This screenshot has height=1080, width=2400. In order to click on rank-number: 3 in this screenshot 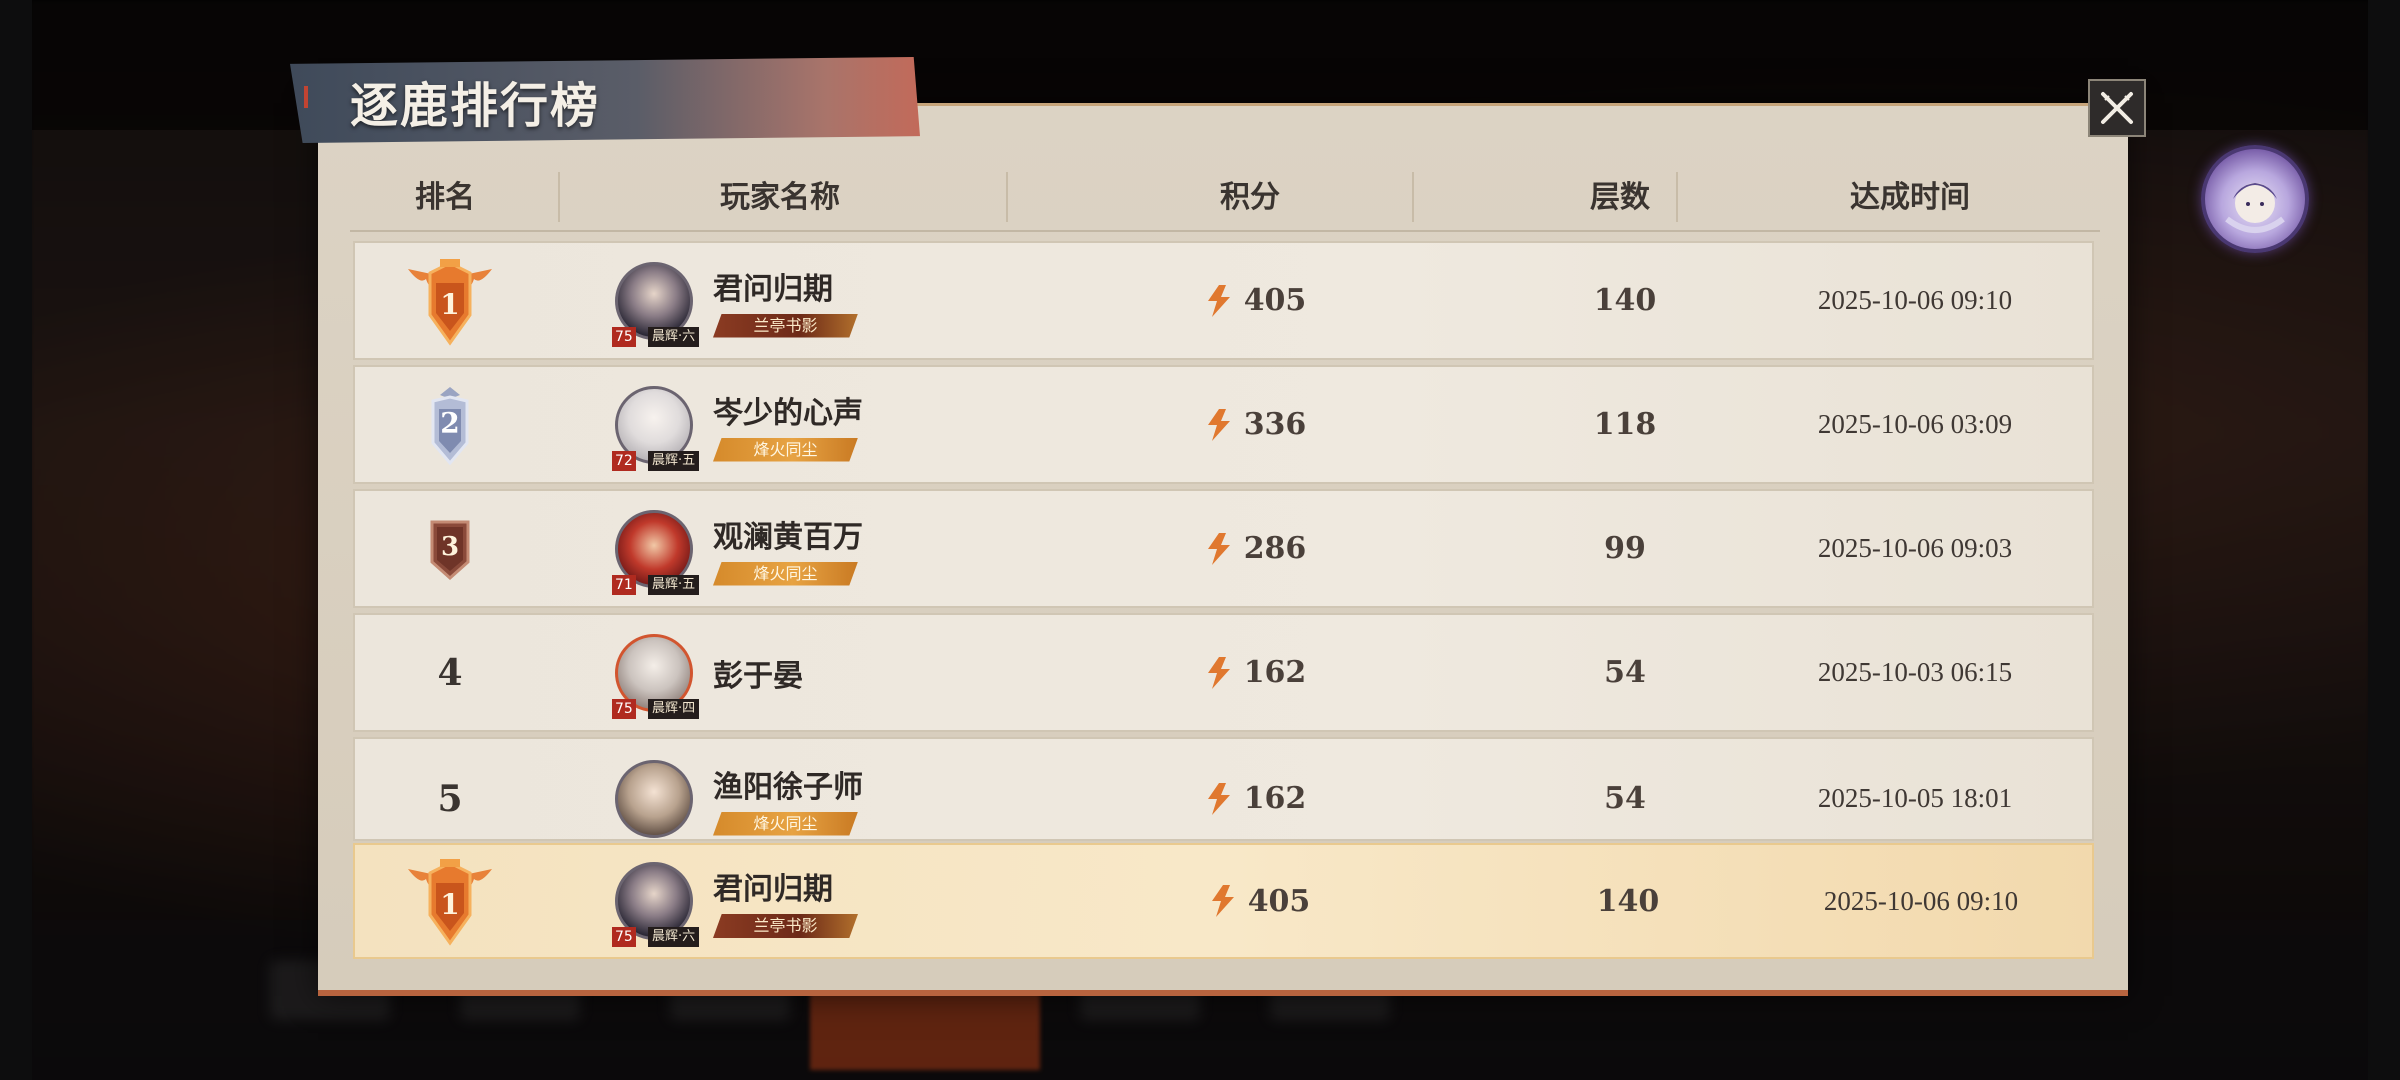, I will do `click(450, 546)`.